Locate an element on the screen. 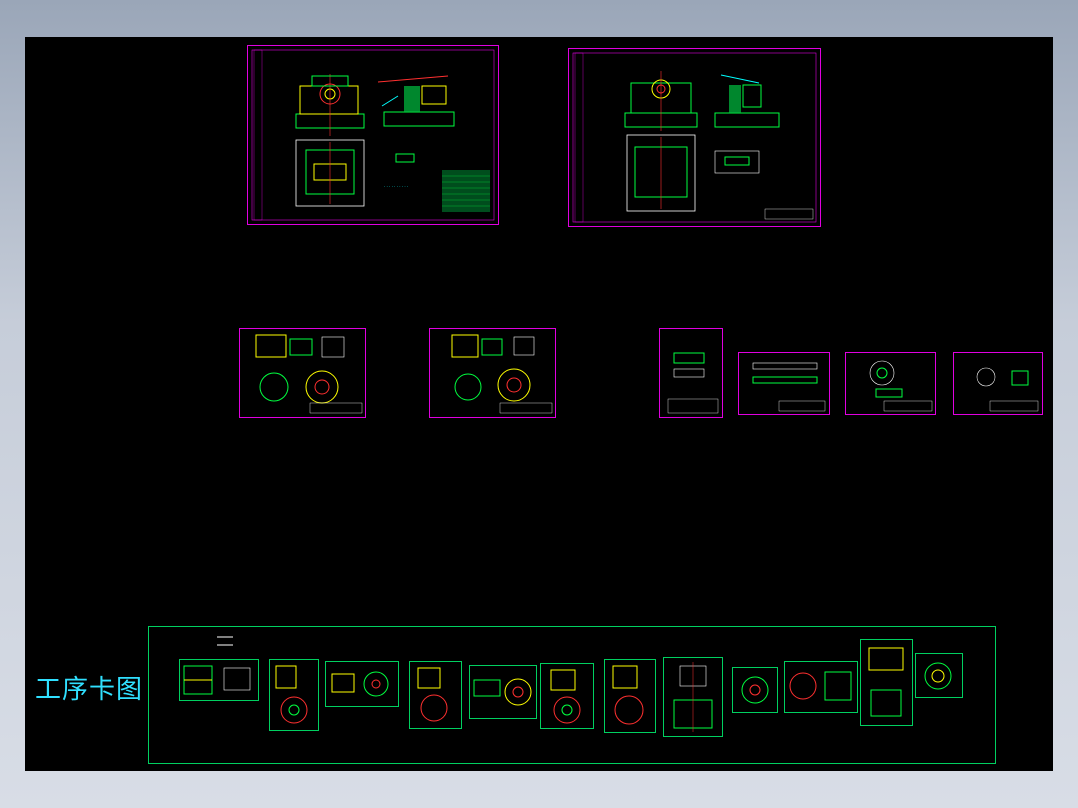  process-card-9-drawing is located at coordinates (755, 690).